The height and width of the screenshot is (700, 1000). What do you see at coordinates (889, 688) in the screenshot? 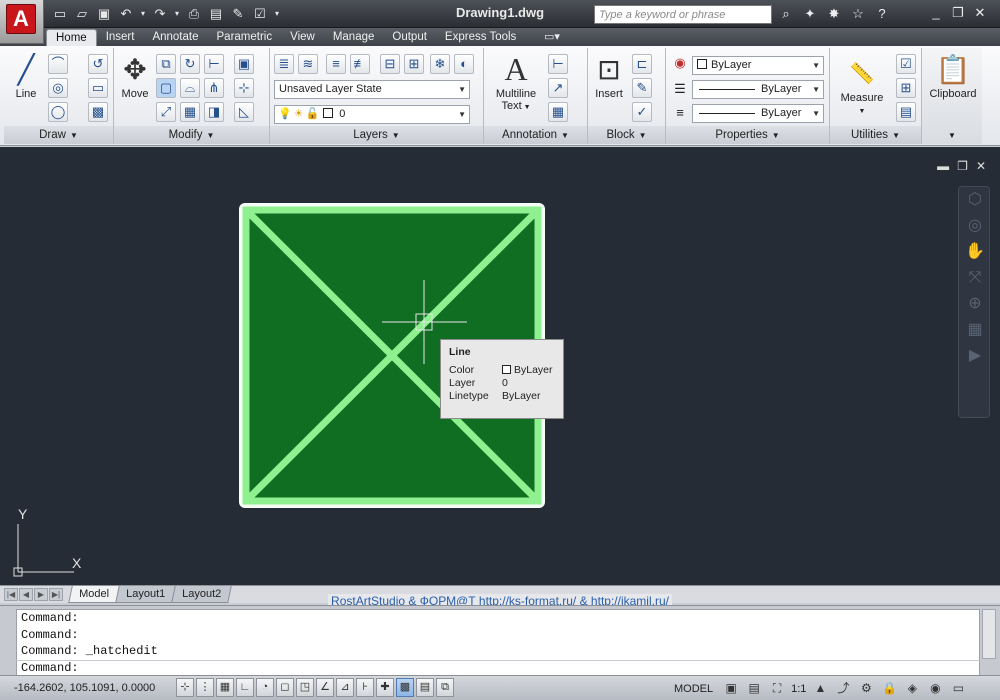
I see `lock-toolbar-icon: 🔒` at bounding box center [889, 688].